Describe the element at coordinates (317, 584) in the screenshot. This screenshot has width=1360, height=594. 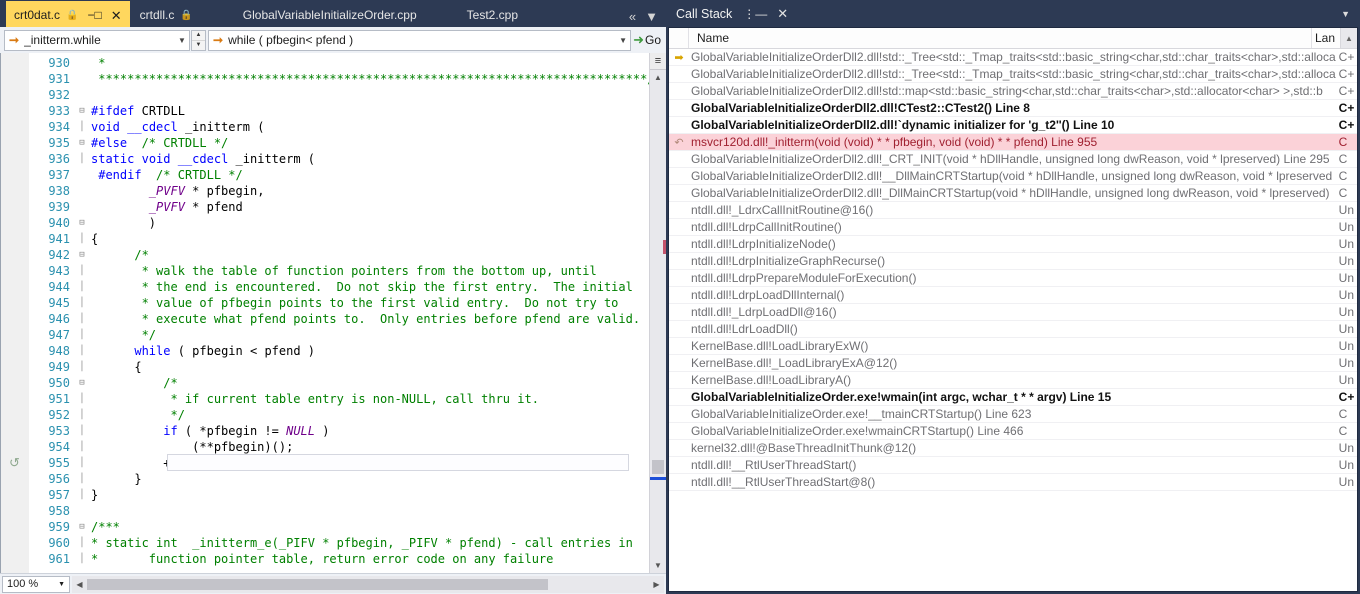
I see `hscroll-thumb` at that location.